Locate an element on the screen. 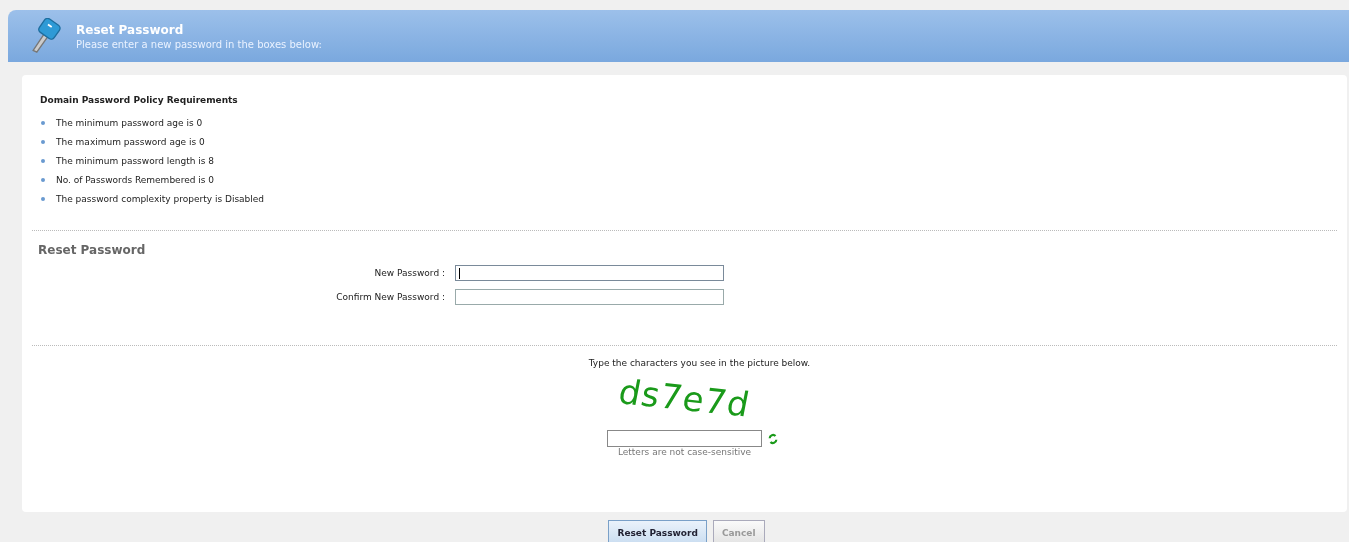 This screenshot has height=542, width=1349. reset-password-button: Reset Password is located at coordinates (657, 531).